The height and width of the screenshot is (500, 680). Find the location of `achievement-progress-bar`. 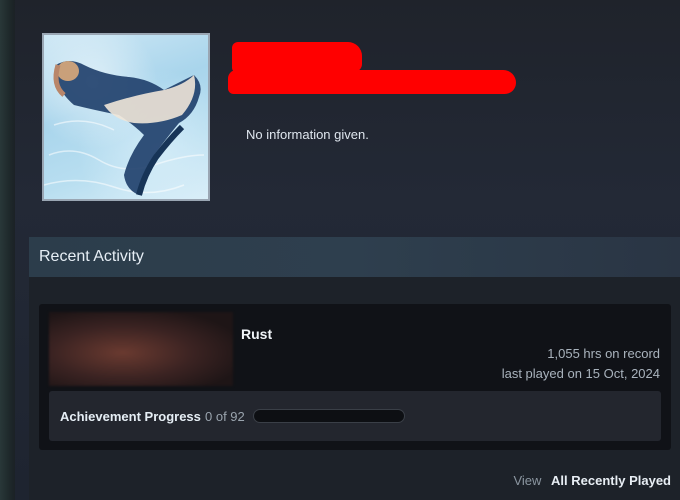

achievement-progress-bar is located at coordinates (329, 416).